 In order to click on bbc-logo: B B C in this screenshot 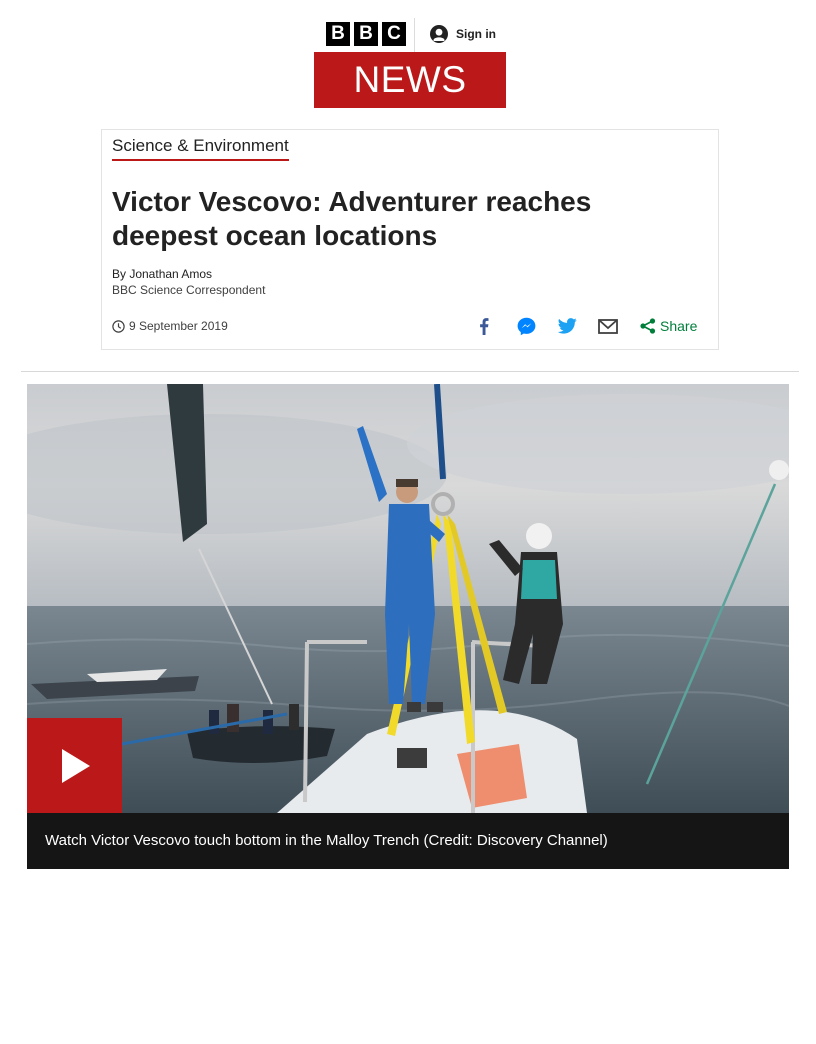, I will do `click(366, 34)`.